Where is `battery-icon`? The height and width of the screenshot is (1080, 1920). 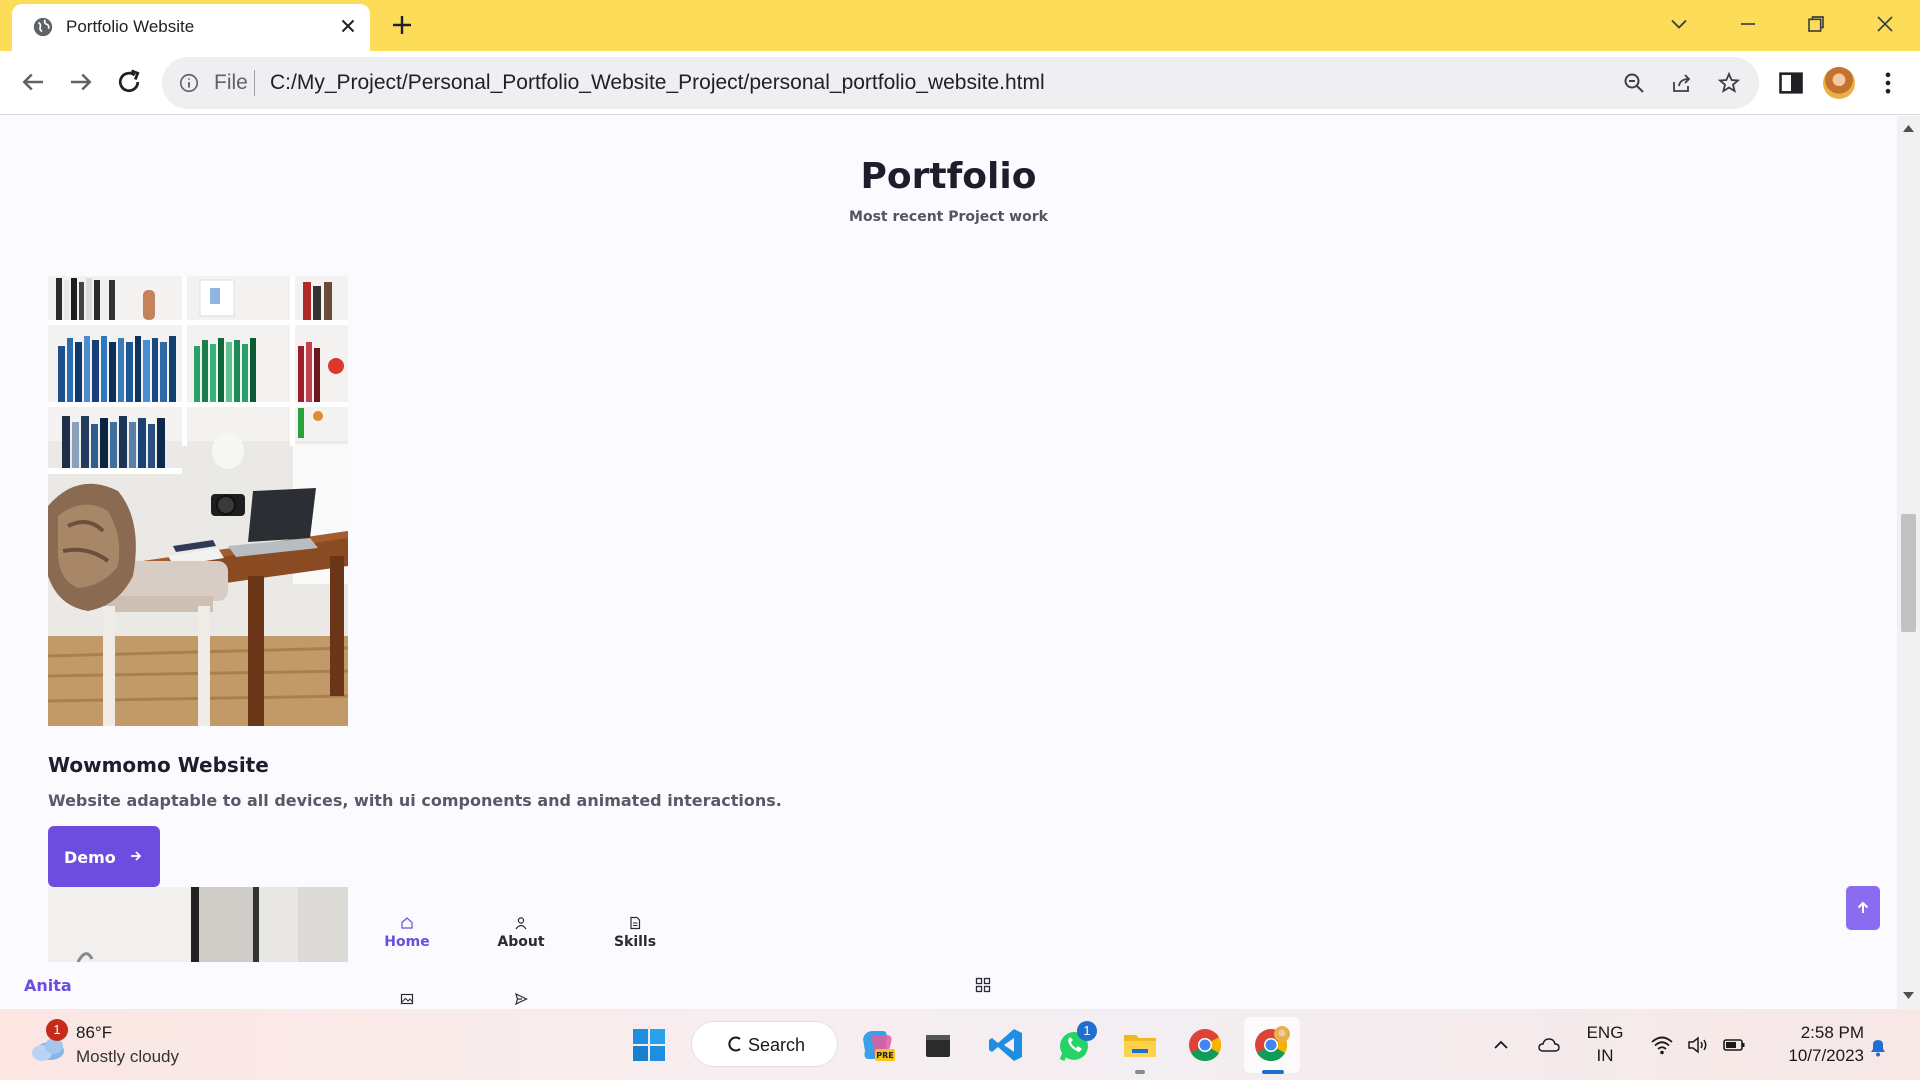 battery-icon is located at coordinates (1734, 1045).